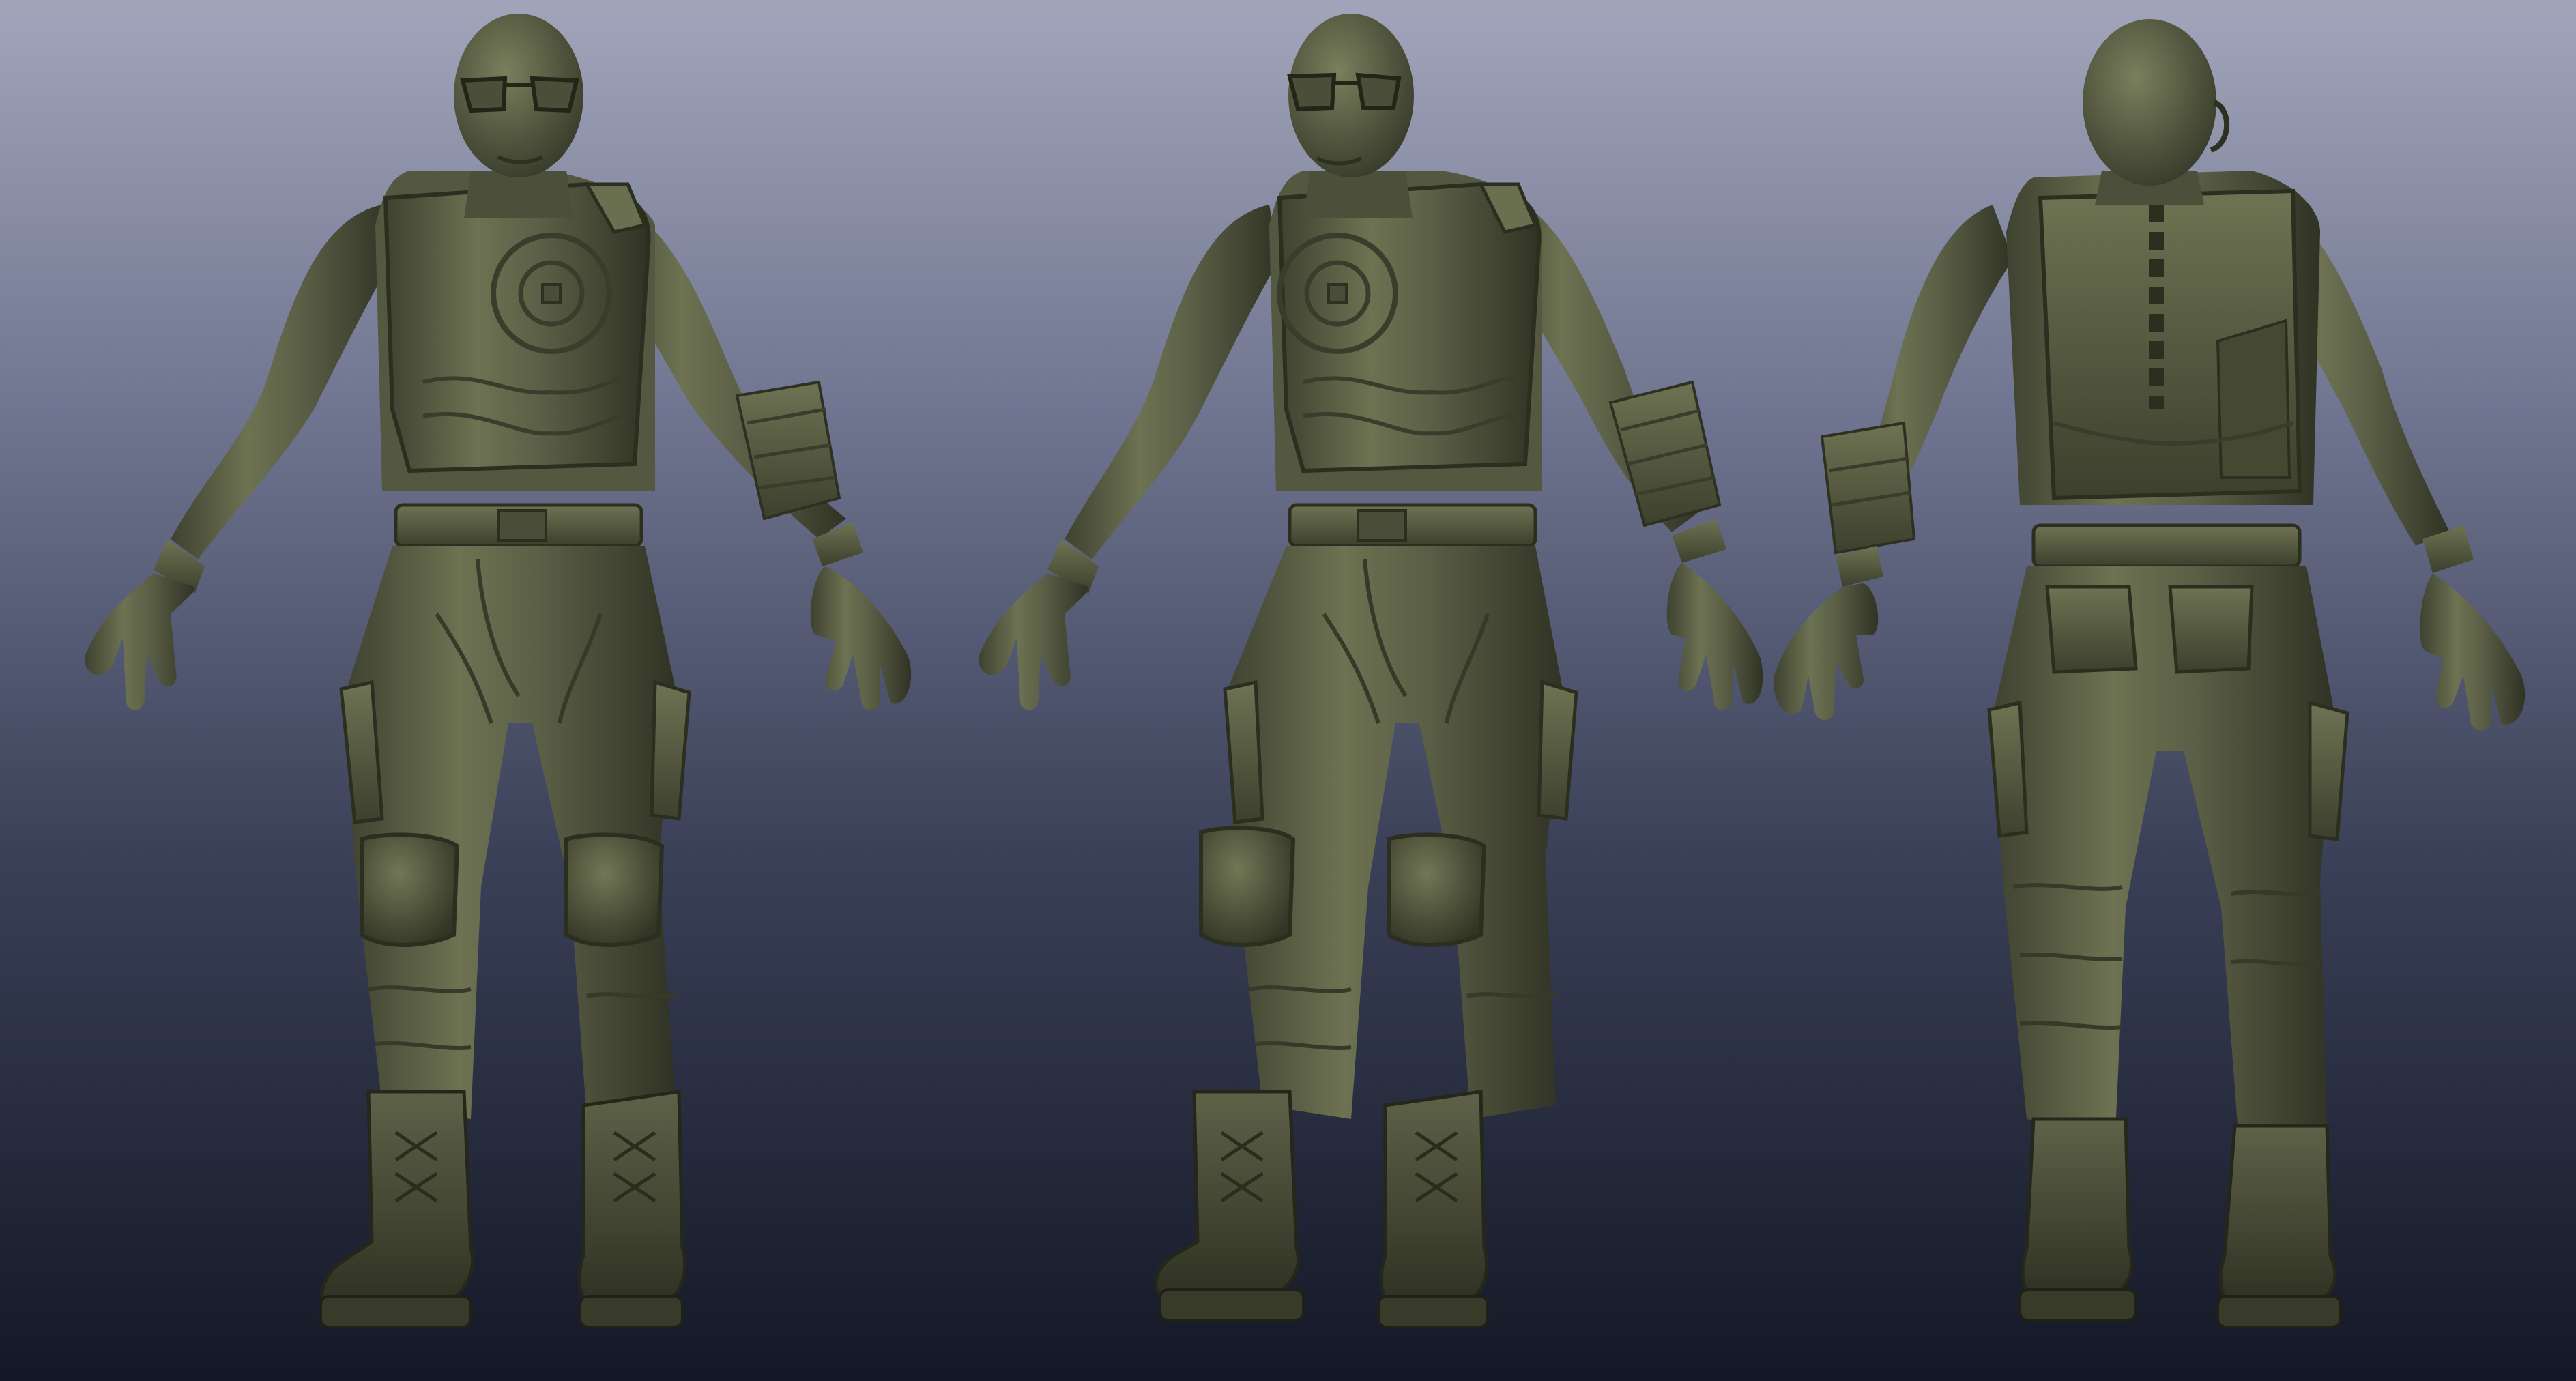  What do you see at coordinates (518, 116) in the screenshot?
I see `head` at bounding box center [518, 116].